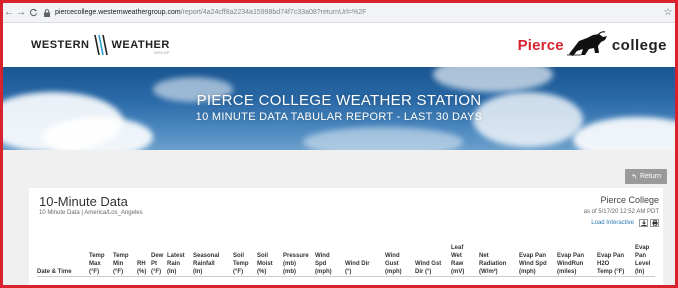 This screenshot has width=678, height=288. I want to click on column-header: Evap Pan Level (In), so click(645, 260).